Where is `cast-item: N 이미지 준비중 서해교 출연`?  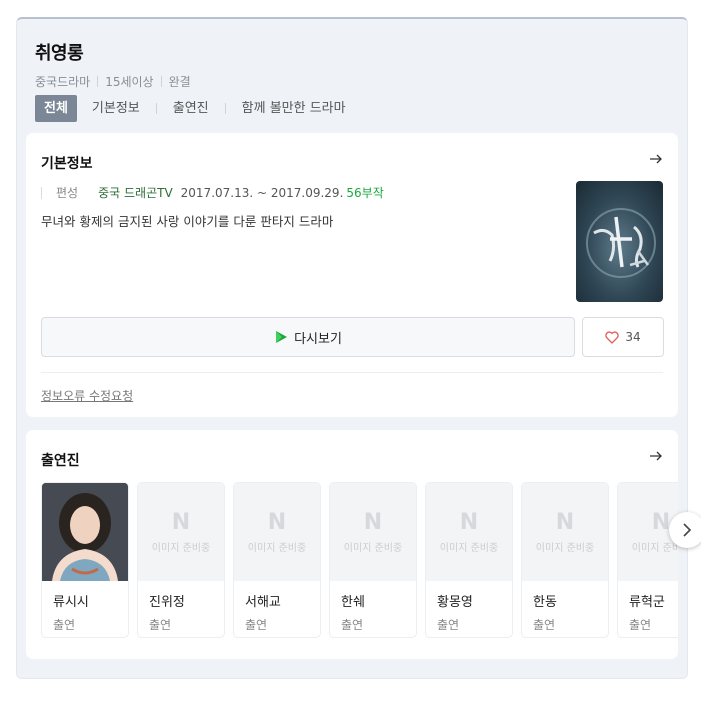 cast-item: N 이미지 준비중 서해교 출연 is located at coordinates (277, 560).